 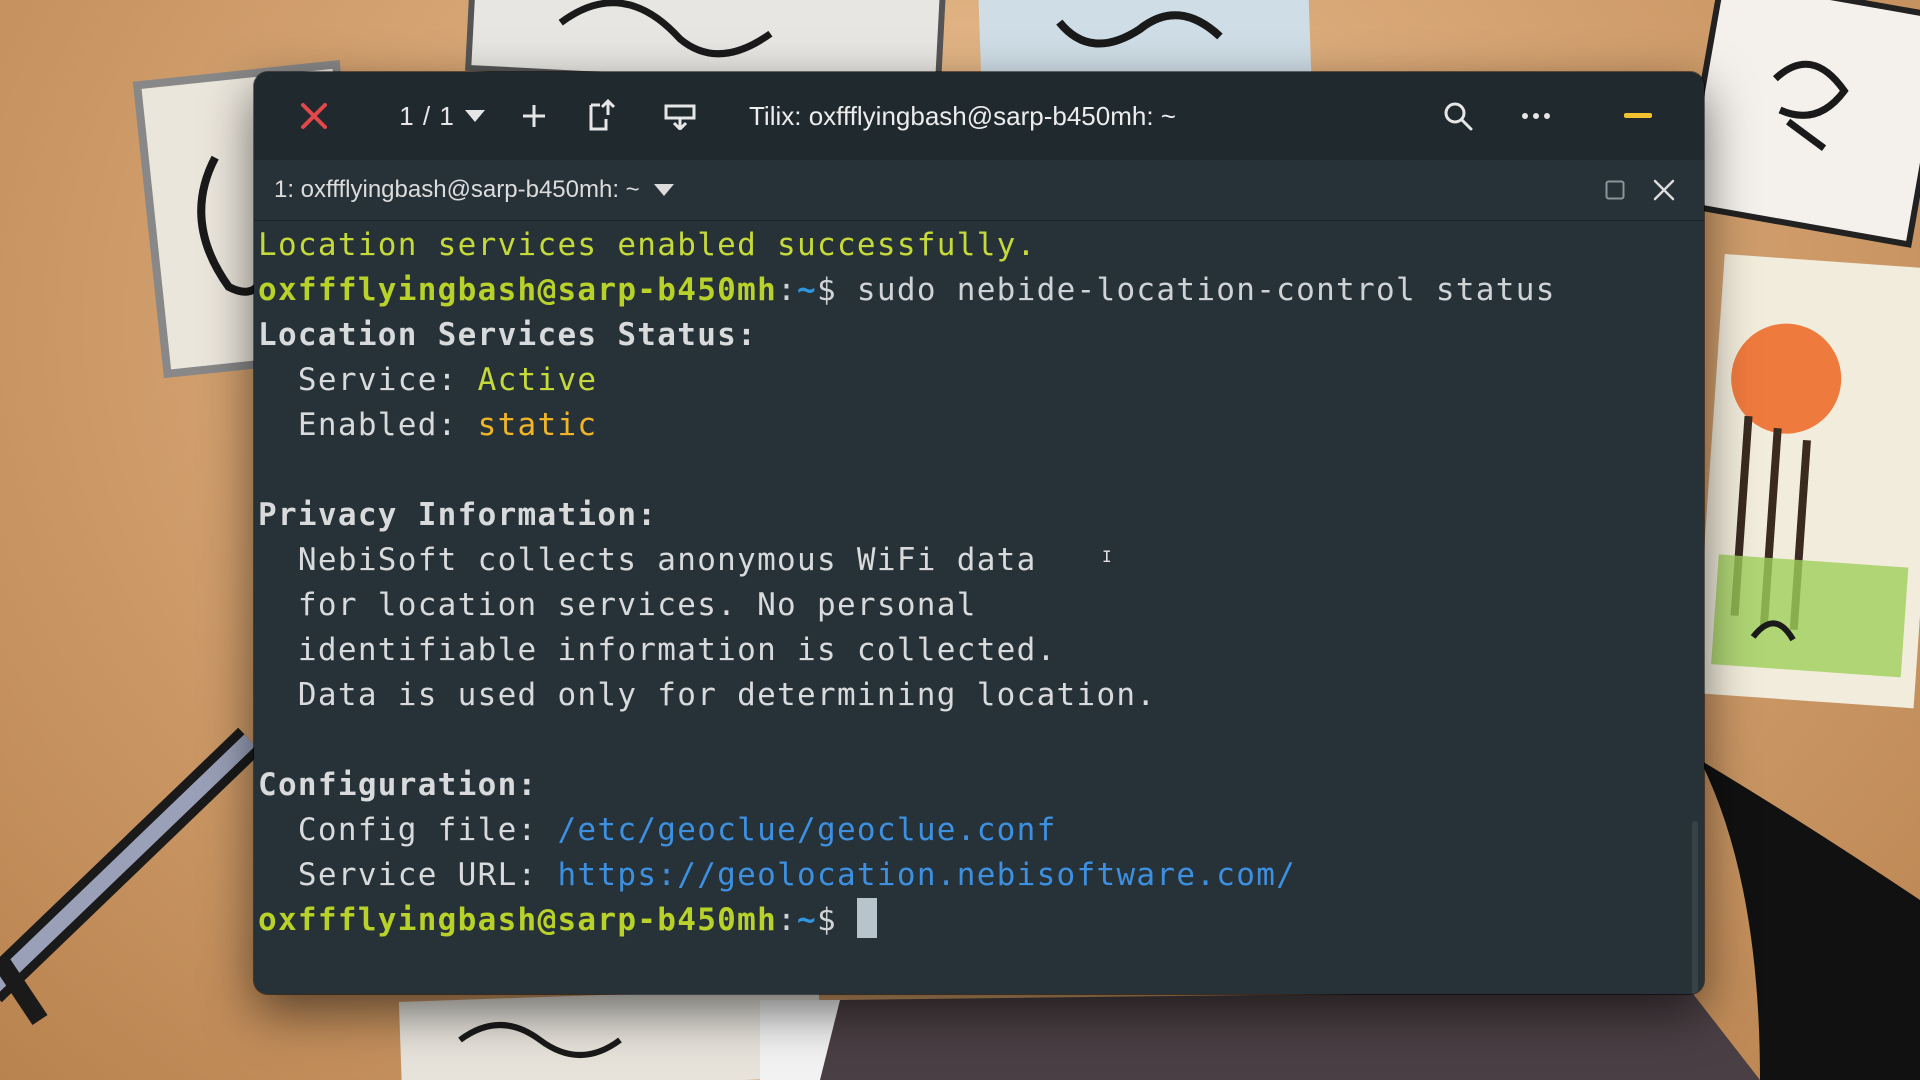 I want to click on active-prompt-line: oxffflyingbash@sarp-b450mh:~$, so click(x=567, y=920).